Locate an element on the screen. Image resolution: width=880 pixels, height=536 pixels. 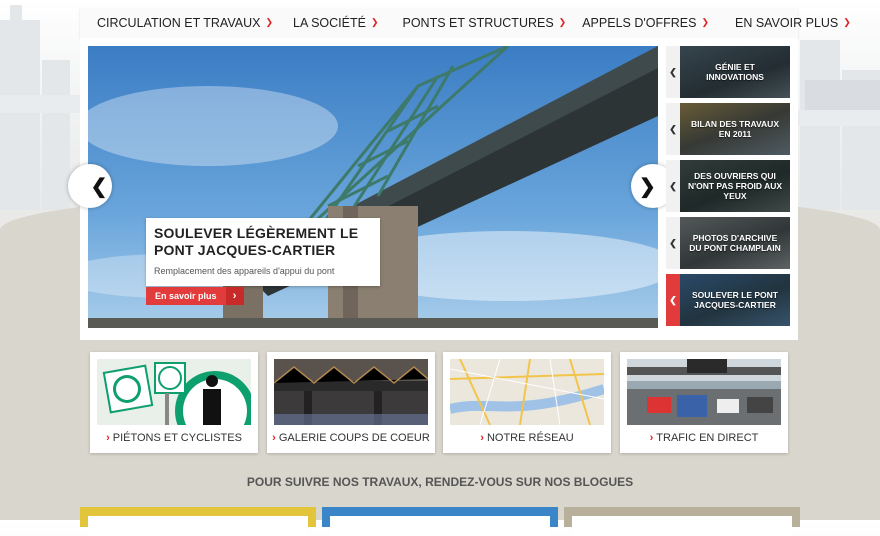
card-reseau: › NOTRE RÉSEAU is located at coordinates (527, 402).